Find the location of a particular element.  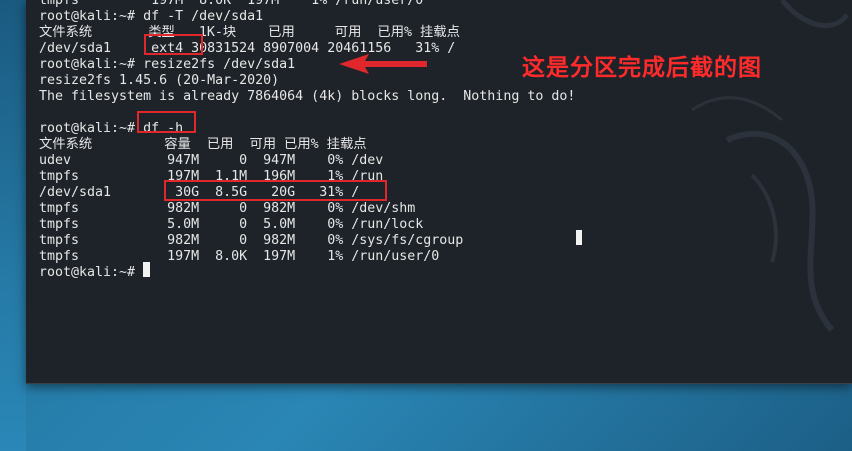

terminal-line: tmpfs 982M 0 982M 0% /dev/shm is located at coordinates (227, 208).